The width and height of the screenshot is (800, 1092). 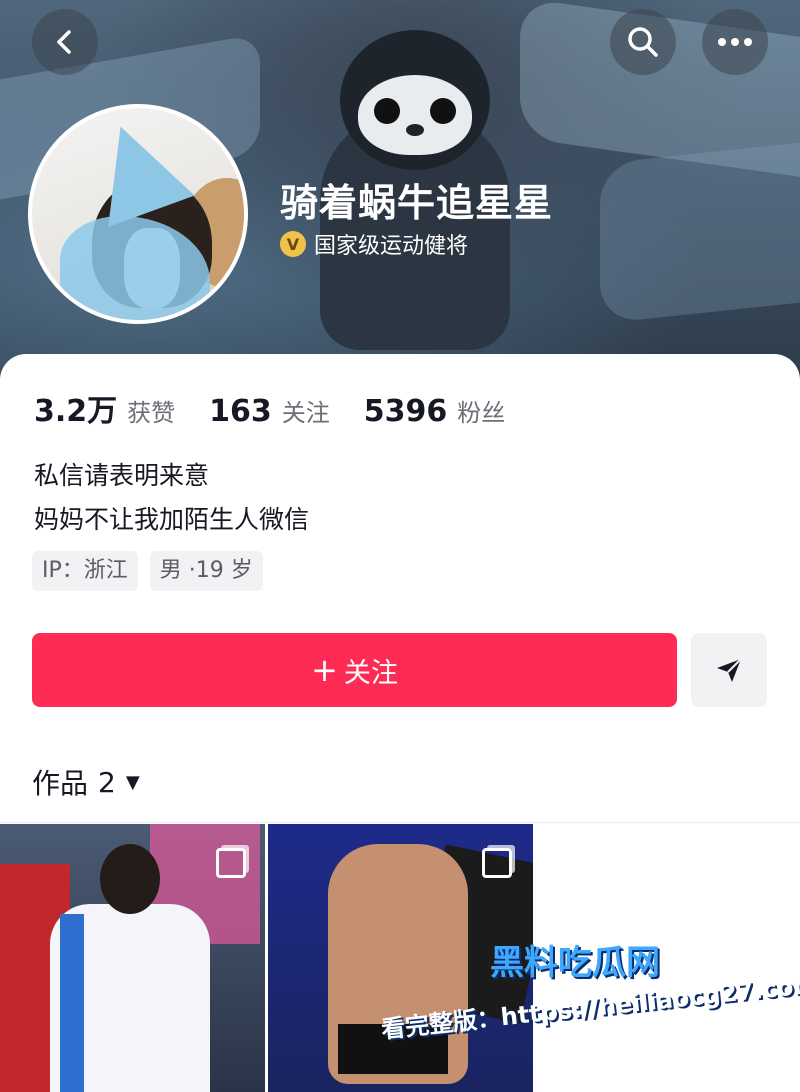 What do you see at coordinates (700, 230) in the screenshot?
I see `banner-ice-decoration` at bounding box center [700, 230].